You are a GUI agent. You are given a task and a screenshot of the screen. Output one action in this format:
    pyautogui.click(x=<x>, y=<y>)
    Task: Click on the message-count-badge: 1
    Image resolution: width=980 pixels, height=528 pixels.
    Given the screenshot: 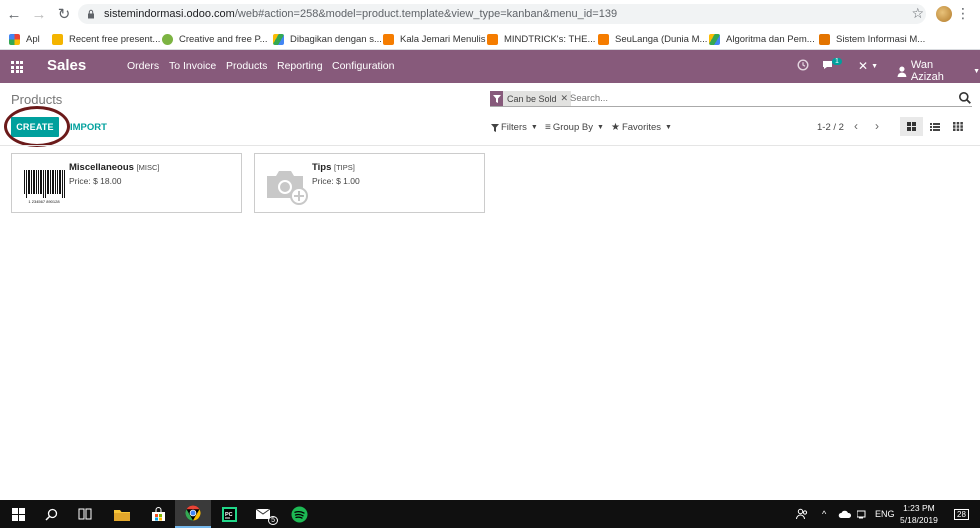 What is the action you would take?
    pyautogui.click(x=837, y=61)
    